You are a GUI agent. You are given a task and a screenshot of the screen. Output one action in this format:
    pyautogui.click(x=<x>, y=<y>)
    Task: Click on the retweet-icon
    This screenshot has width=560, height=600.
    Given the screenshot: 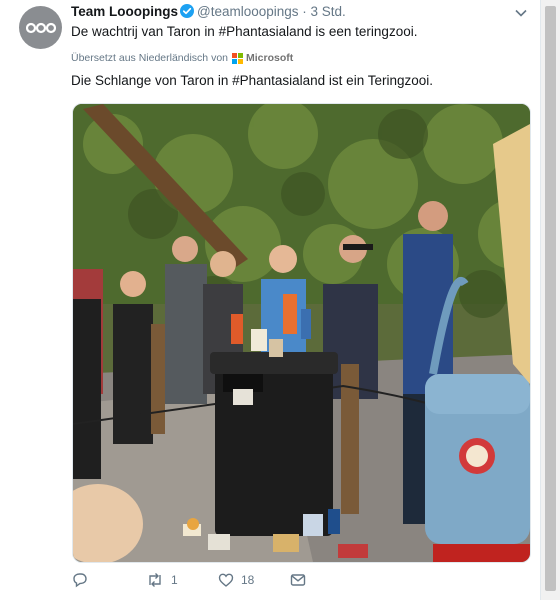 What is the action you would take?
    pyautogui.click(x=155, y=580)
    